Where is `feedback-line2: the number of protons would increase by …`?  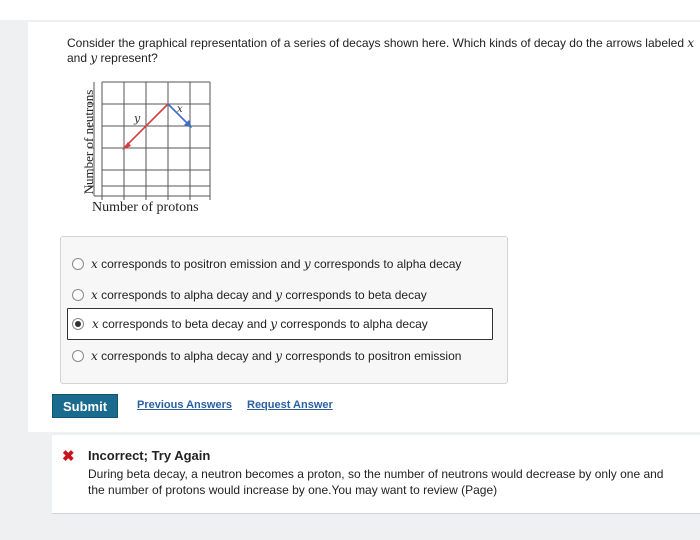
feedback-line2: the number of protons would increase by … is located at coordinates (293, 490).